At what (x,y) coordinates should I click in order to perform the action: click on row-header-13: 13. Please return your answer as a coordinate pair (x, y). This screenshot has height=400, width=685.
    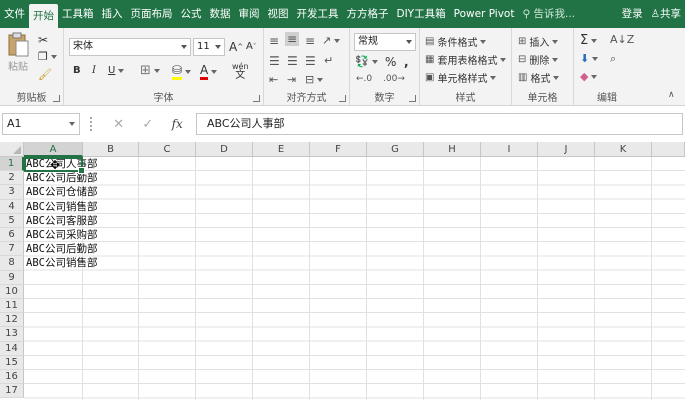
    Looking at the image, I should click on (12, 334).